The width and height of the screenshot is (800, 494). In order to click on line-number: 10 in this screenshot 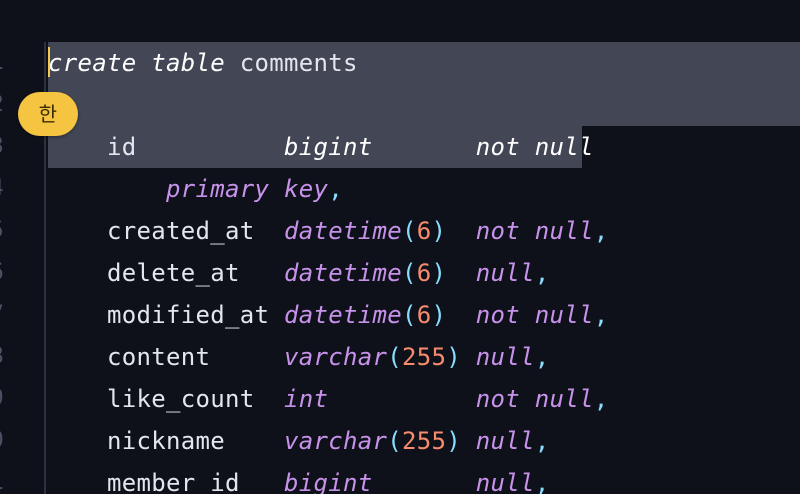, I will do `click(2, 441)`.